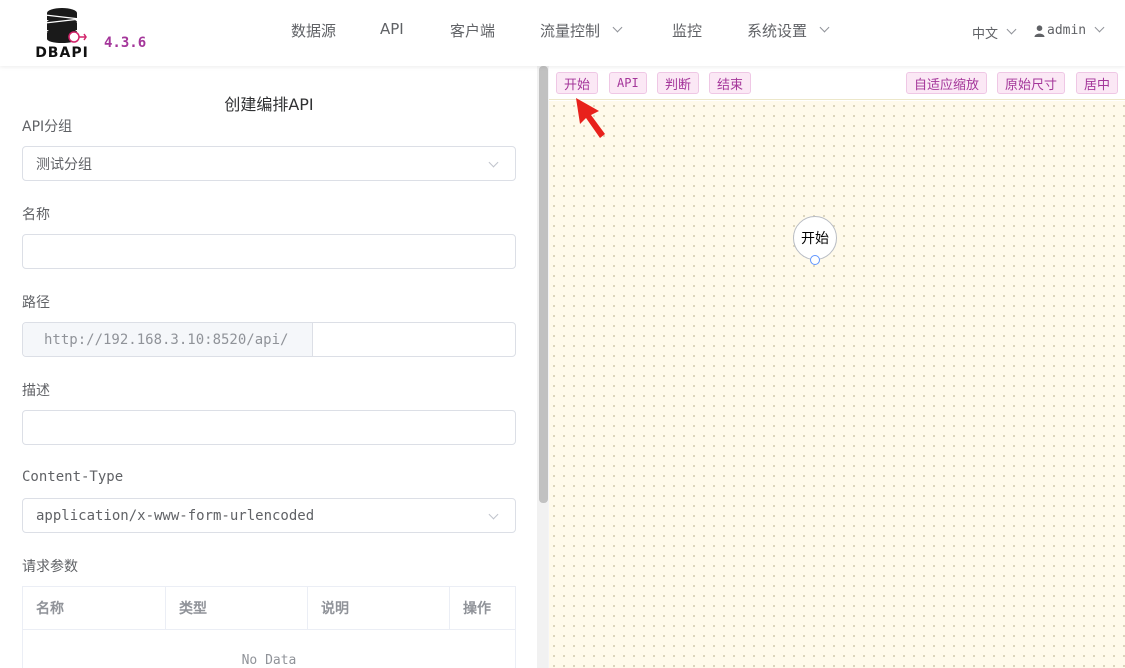  Describe the element at coordinates (73, 477) in the screenshot. I see `content-type-label: Content-Type` at that location.